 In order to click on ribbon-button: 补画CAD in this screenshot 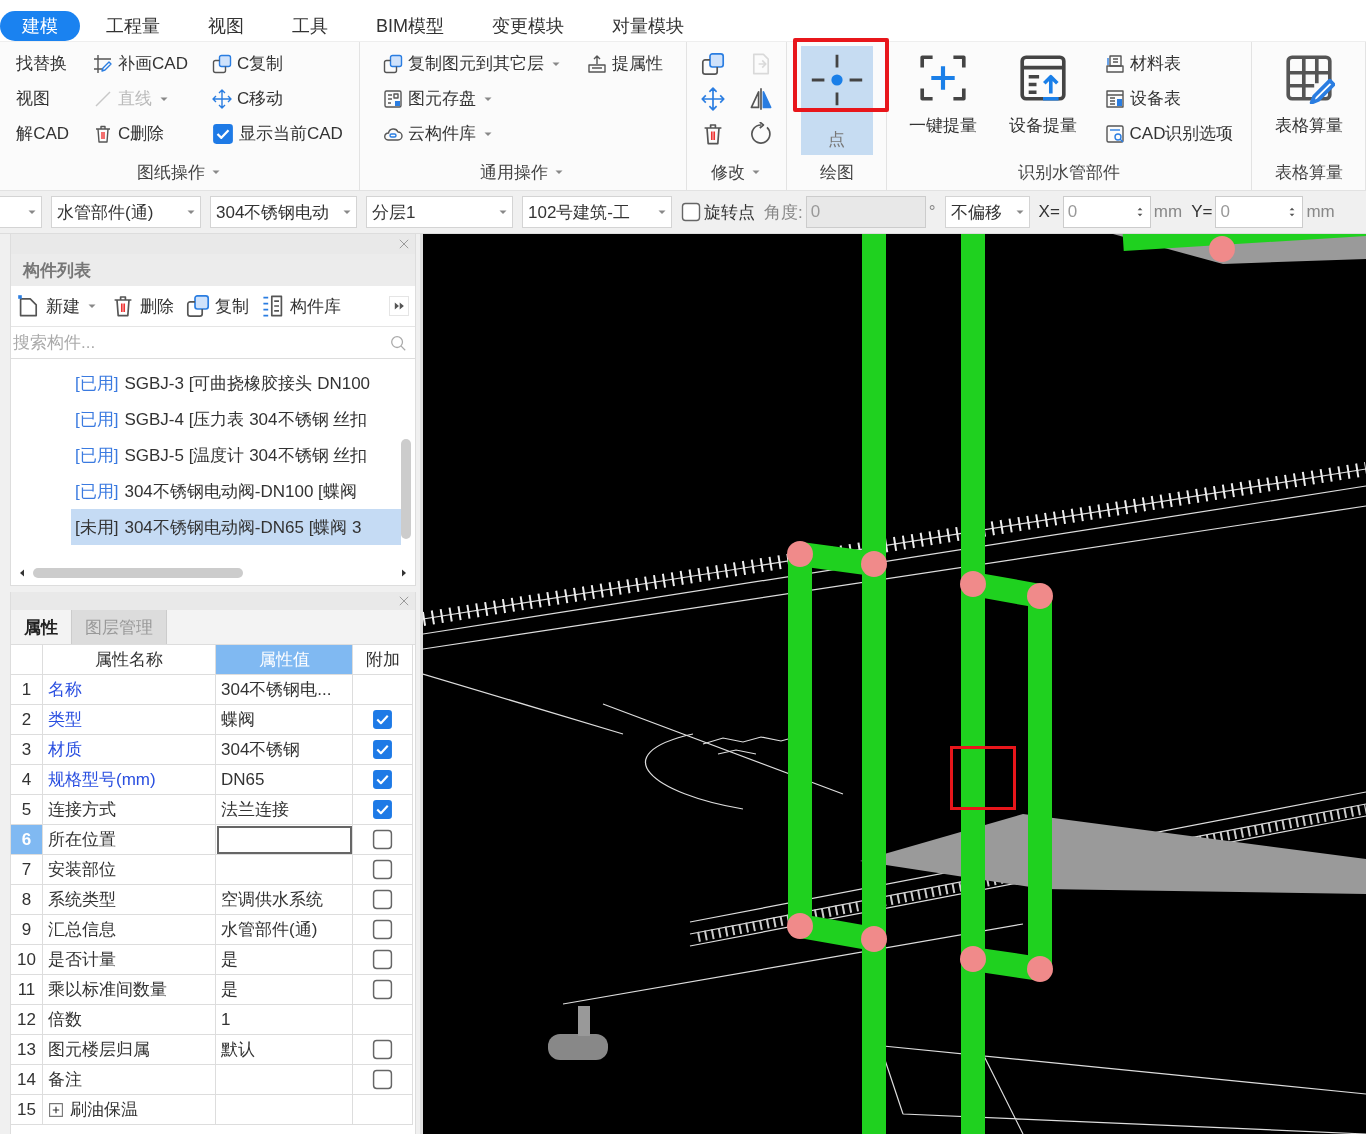, I will do `click(140, 63)`.